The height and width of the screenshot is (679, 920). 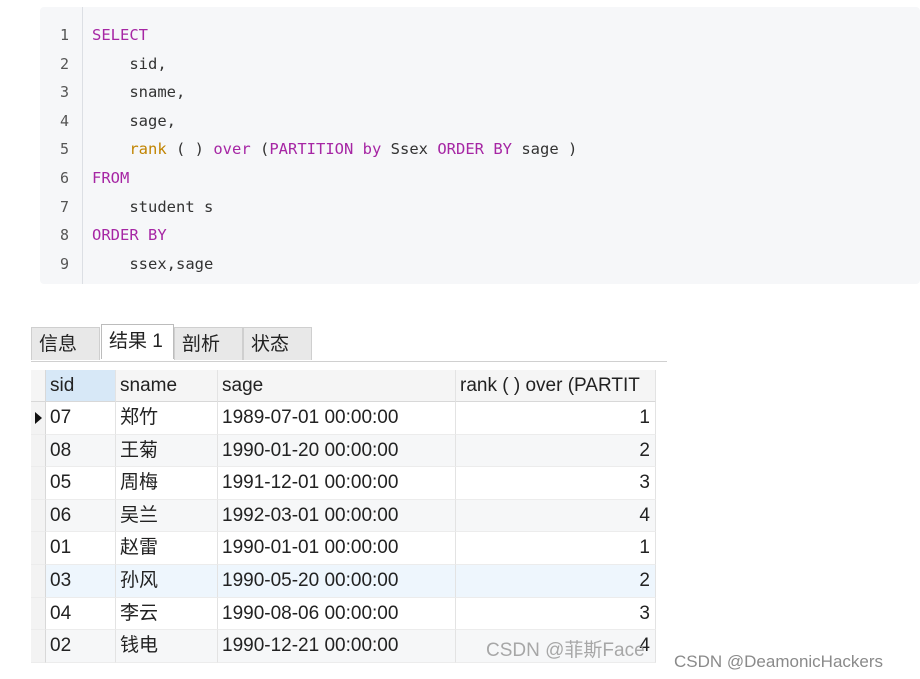 What do you see at coordinates (337, 483) in the screenshot?
I see `cell-sage: 1991-12-01 00:00:00` at bounding box center [337, 483].